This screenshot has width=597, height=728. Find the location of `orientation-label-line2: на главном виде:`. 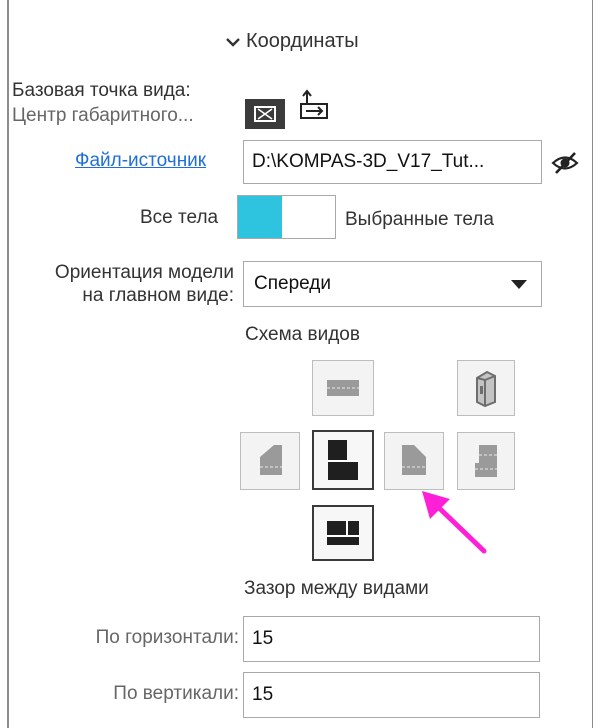

orientation-label-line2: на главном виде: is located at coordinates (158, 295).